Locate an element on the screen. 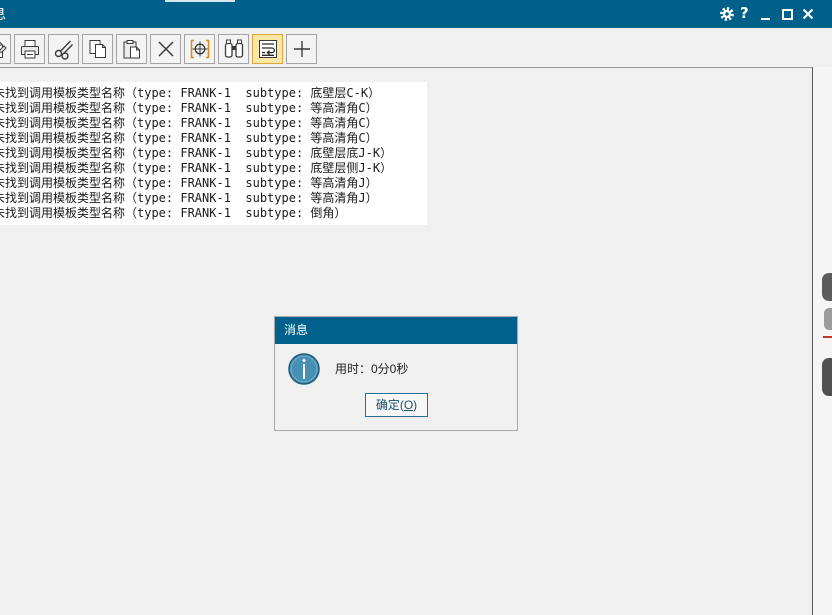  crosshair-icon is located at coordinates (199, 49).